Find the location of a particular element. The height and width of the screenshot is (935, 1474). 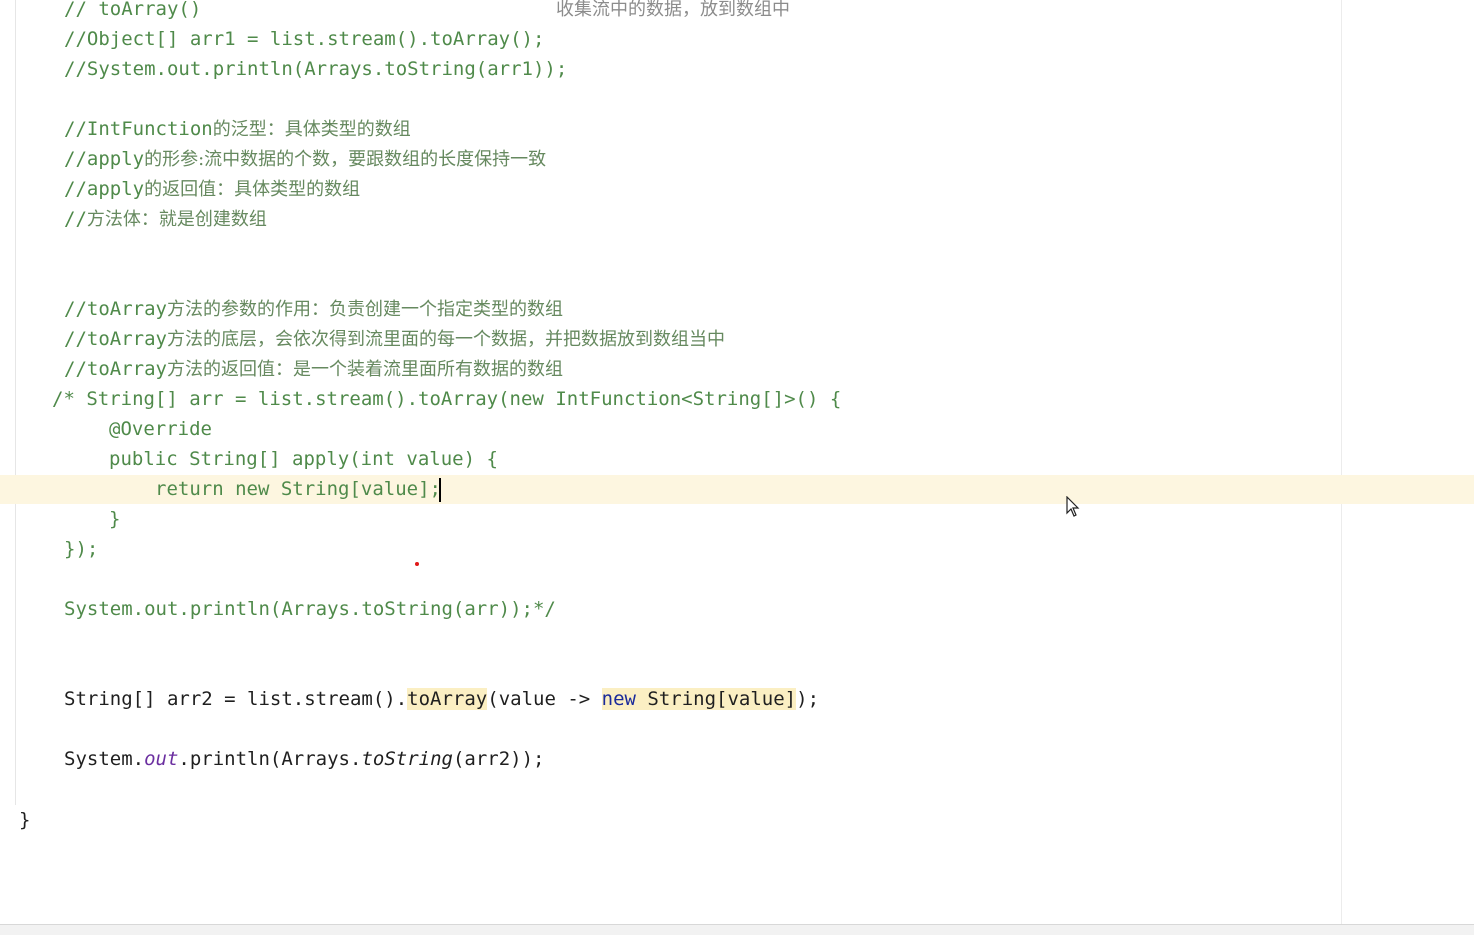

code-text: (value -> is located at coordinates (544, 699).